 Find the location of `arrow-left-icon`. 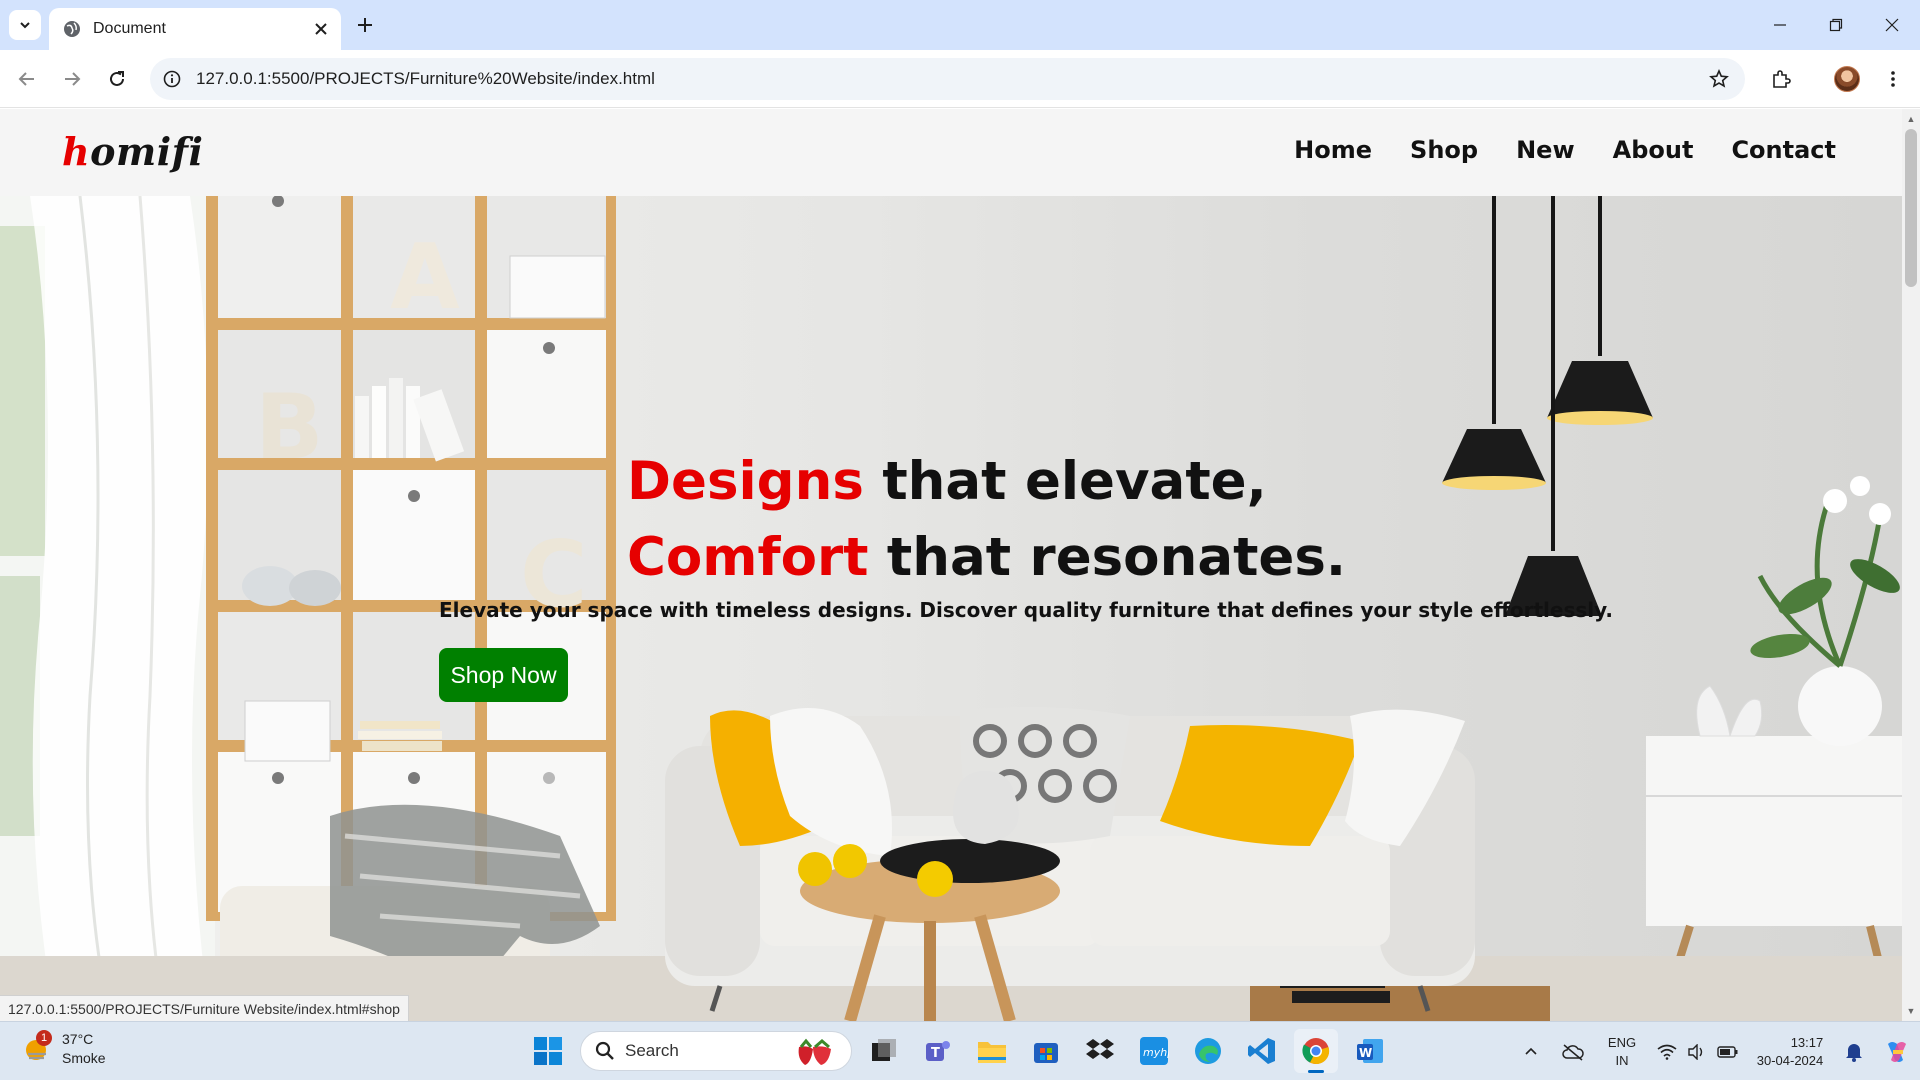

arrow-left-icon is located at coordinates (26, 79).